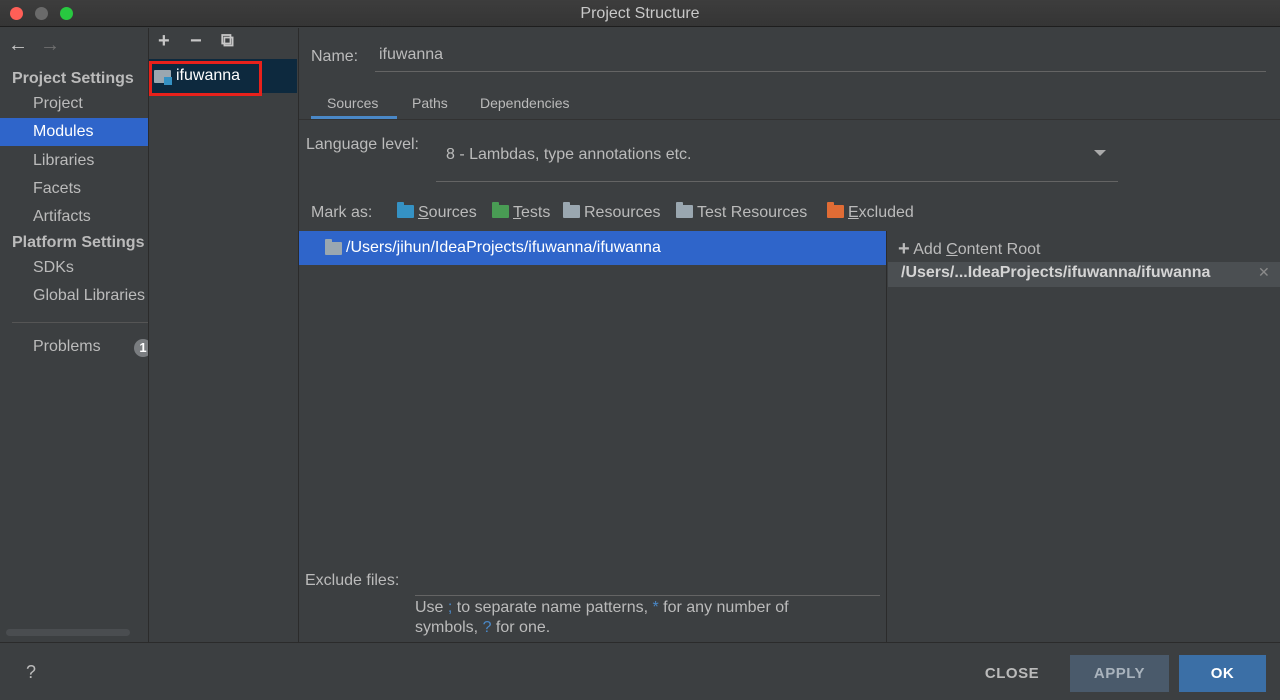 This screenshot has width=1280, height=700. I want to click on sidebar-divider, so click(80, 322).